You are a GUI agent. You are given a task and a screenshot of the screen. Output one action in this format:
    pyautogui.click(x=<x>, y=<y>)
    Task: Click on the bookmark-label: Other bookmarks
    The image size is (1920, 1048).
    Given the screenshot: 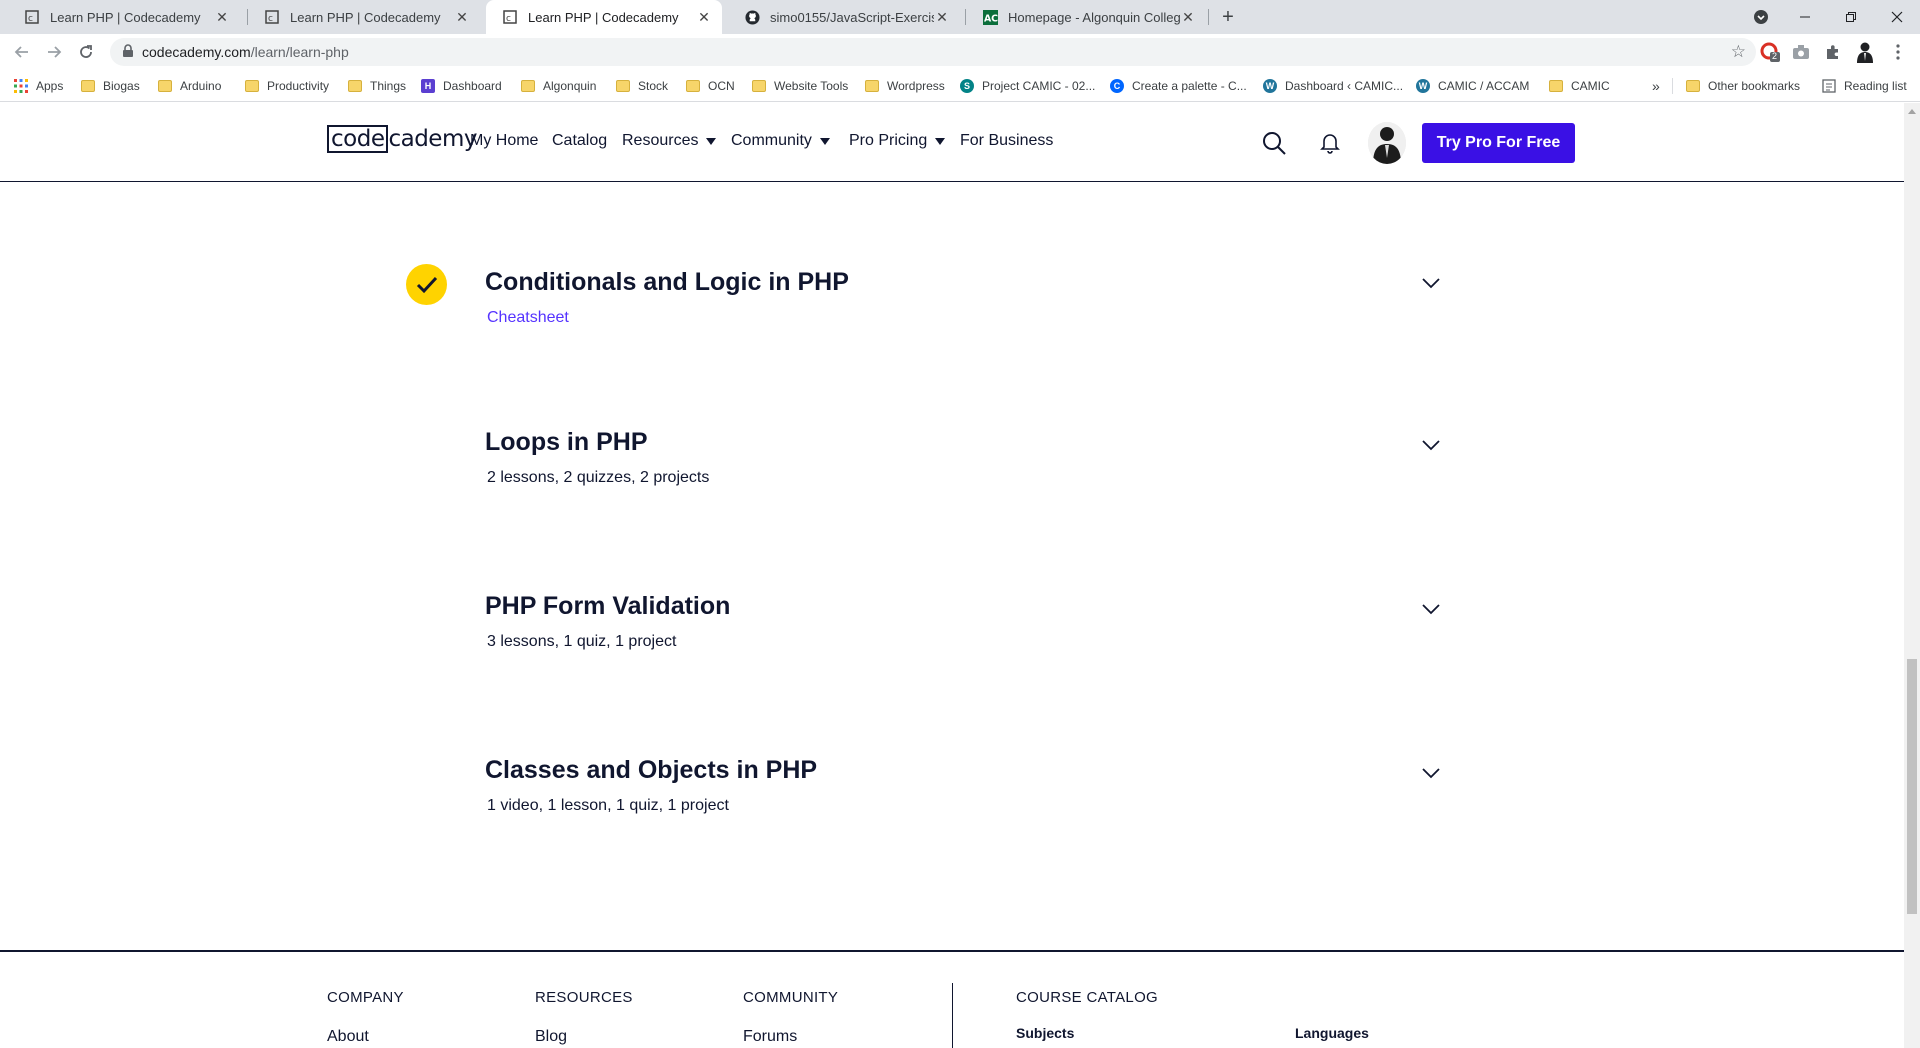 What is the action you would take?
    pyautogui.click(x=1754, y=86)
    